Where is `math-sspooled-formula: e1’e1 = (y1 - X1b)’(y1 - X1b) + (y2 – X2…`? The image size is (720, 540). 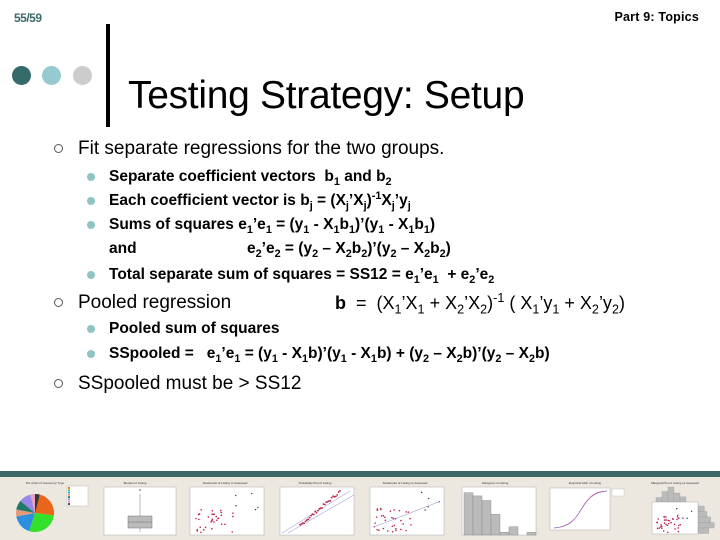
math-sspooled-formula: e1’e1 = (y1 - X1b)’(y1 - X1b) + (y2 – X2… is located at coordinates (378, 355).